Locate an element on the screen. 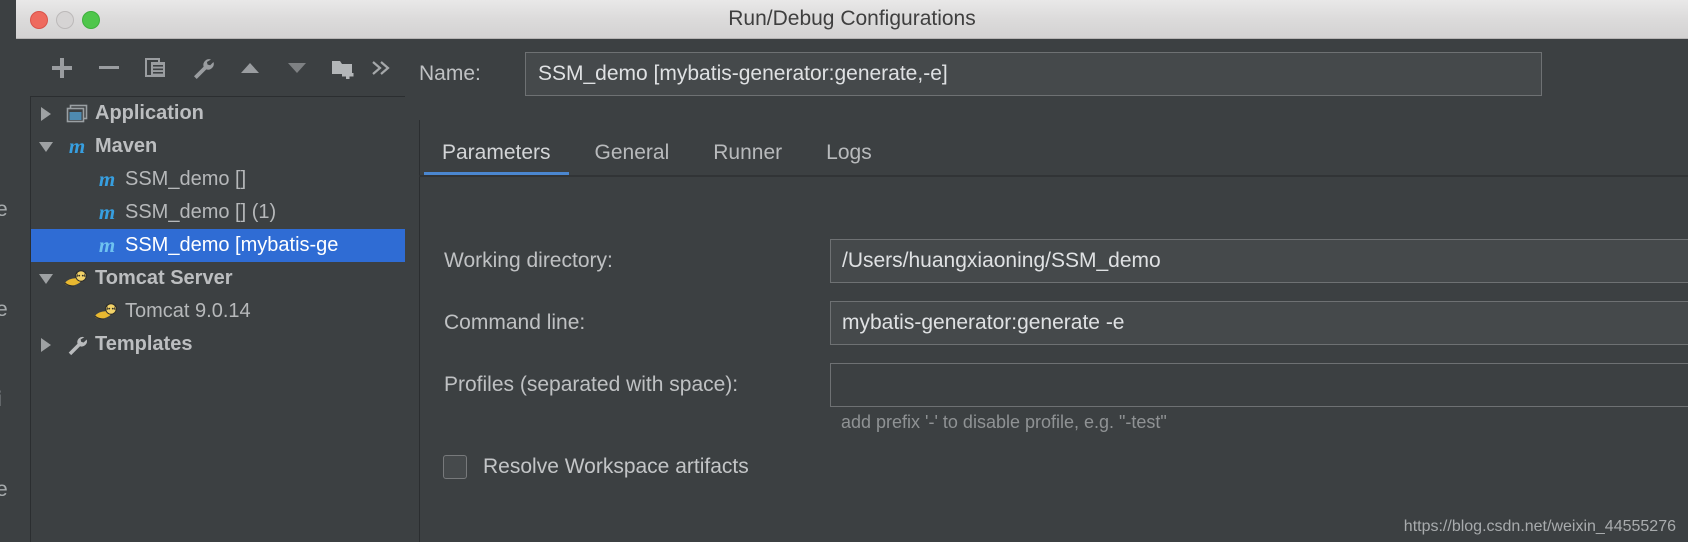 The height and width of the screenshot is (542, 1688). wrench-icon is located at coordinates (77, 345).